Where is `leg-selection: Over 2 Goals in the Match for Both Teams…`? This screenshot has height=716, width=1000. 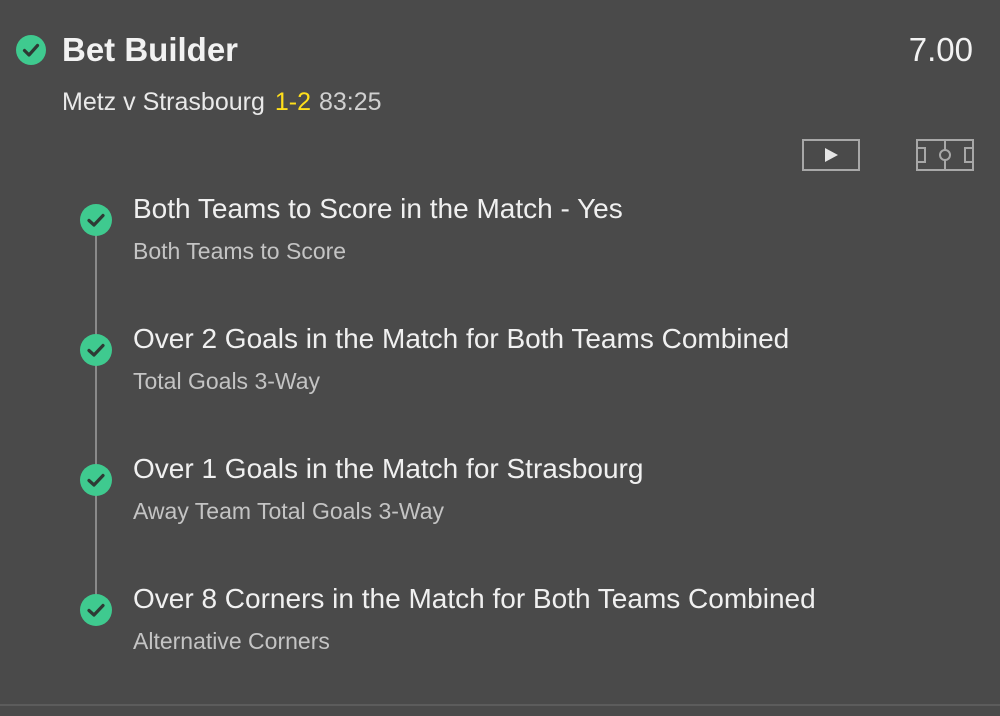
leg-selection: Over 2 Goals in the Match for Both Teams… is located at coordinates (461, 338).